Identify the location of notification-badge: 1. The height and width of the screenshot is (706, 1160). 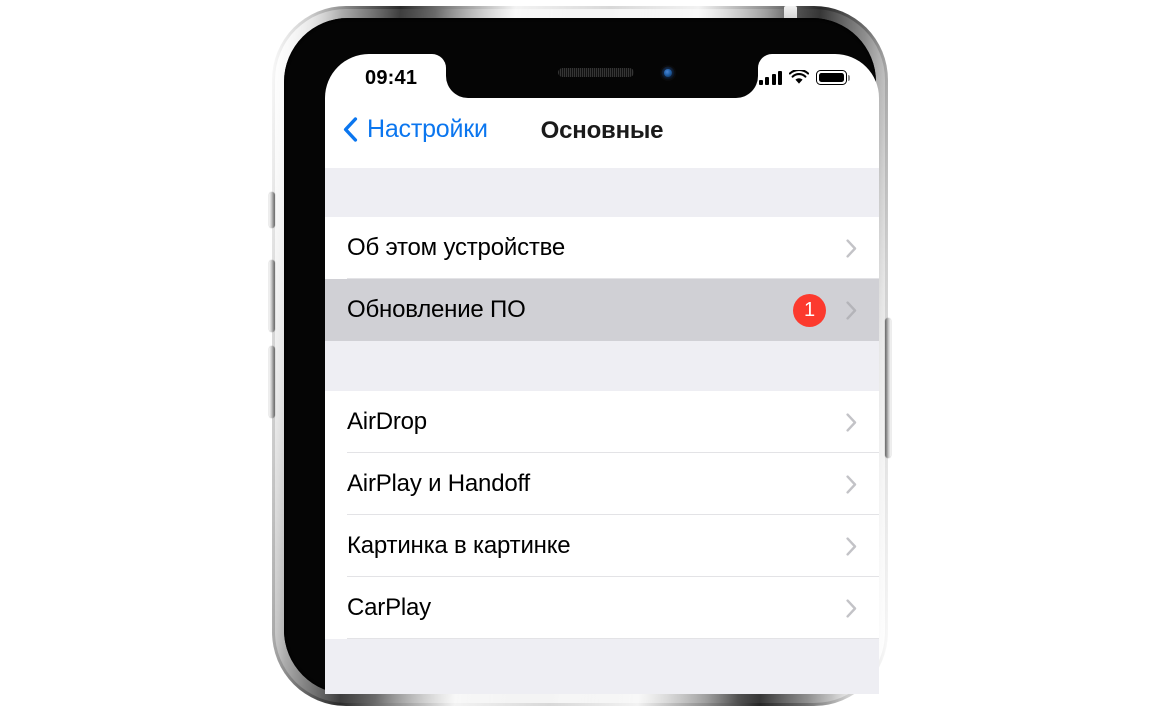
(809, 310).